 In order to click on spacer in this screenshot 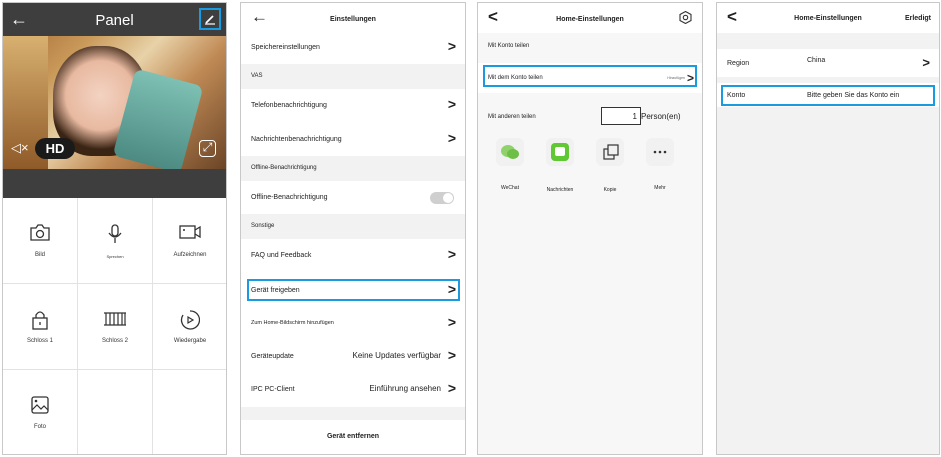, I will do `click(828, 41)`.